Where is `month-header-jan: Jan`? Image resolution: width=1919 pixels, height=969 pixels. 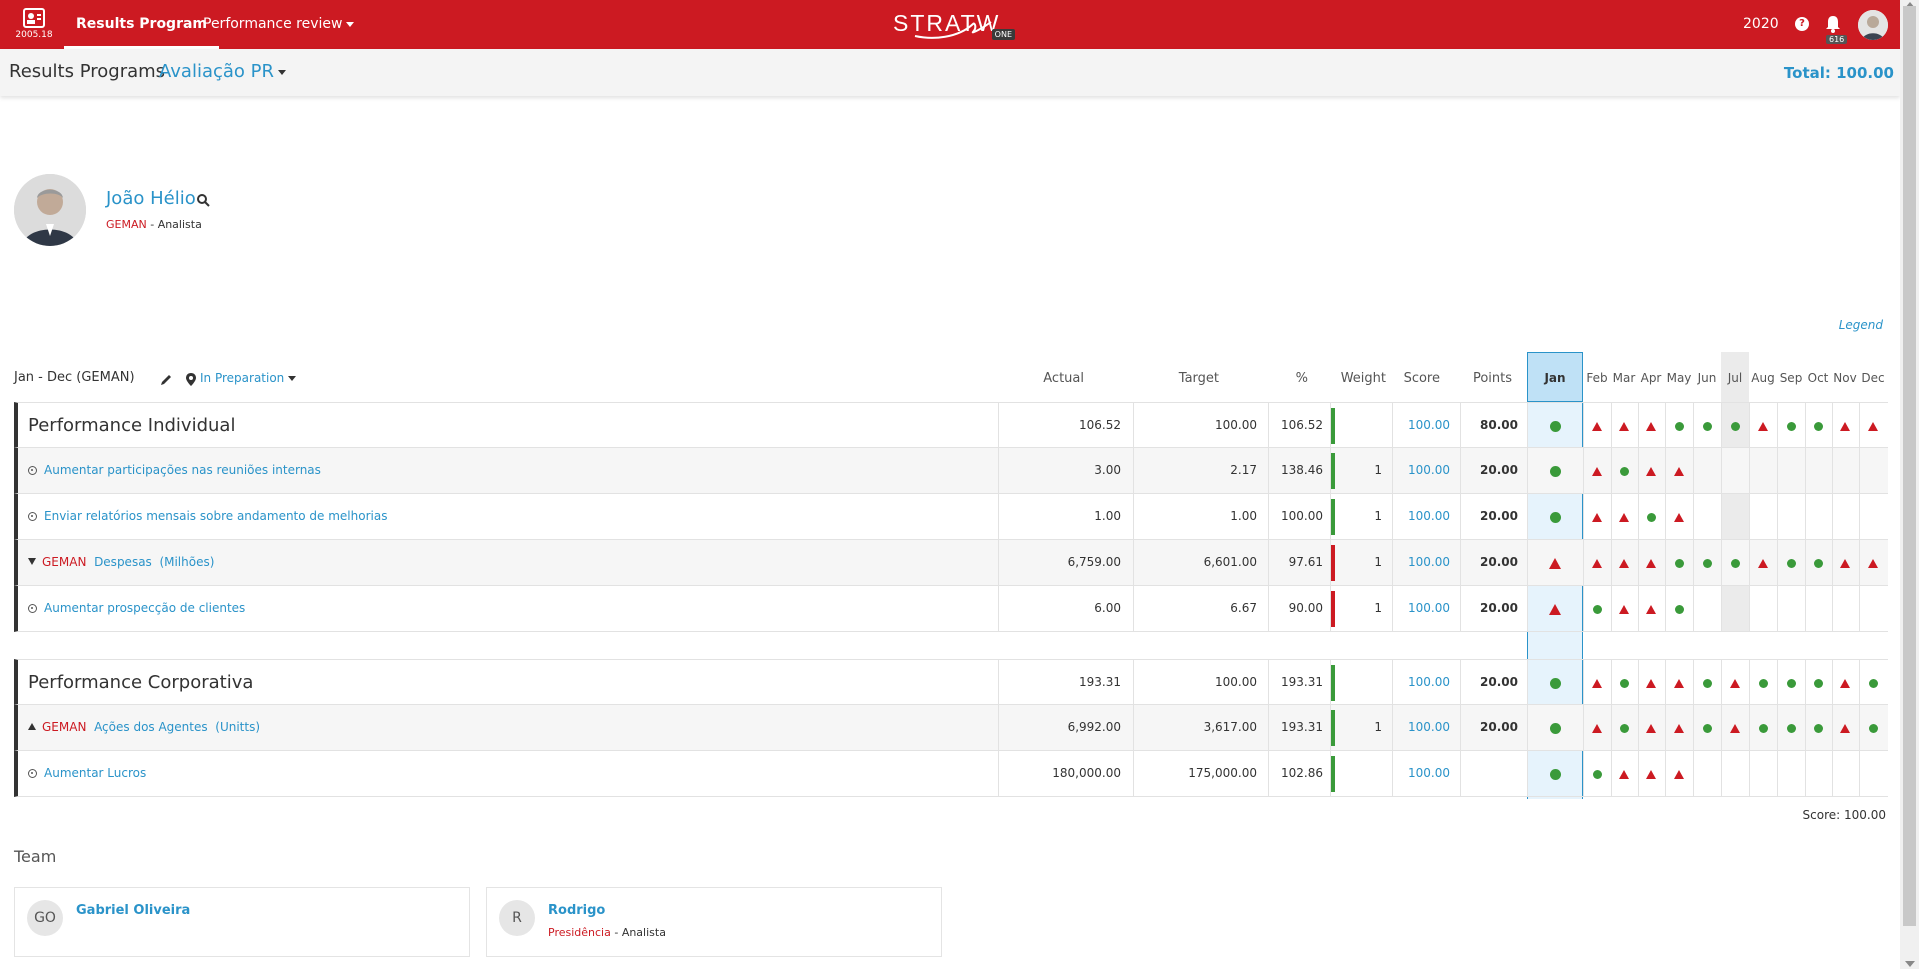
month-header-jan: Jan is located at coordinates (1555, 378).